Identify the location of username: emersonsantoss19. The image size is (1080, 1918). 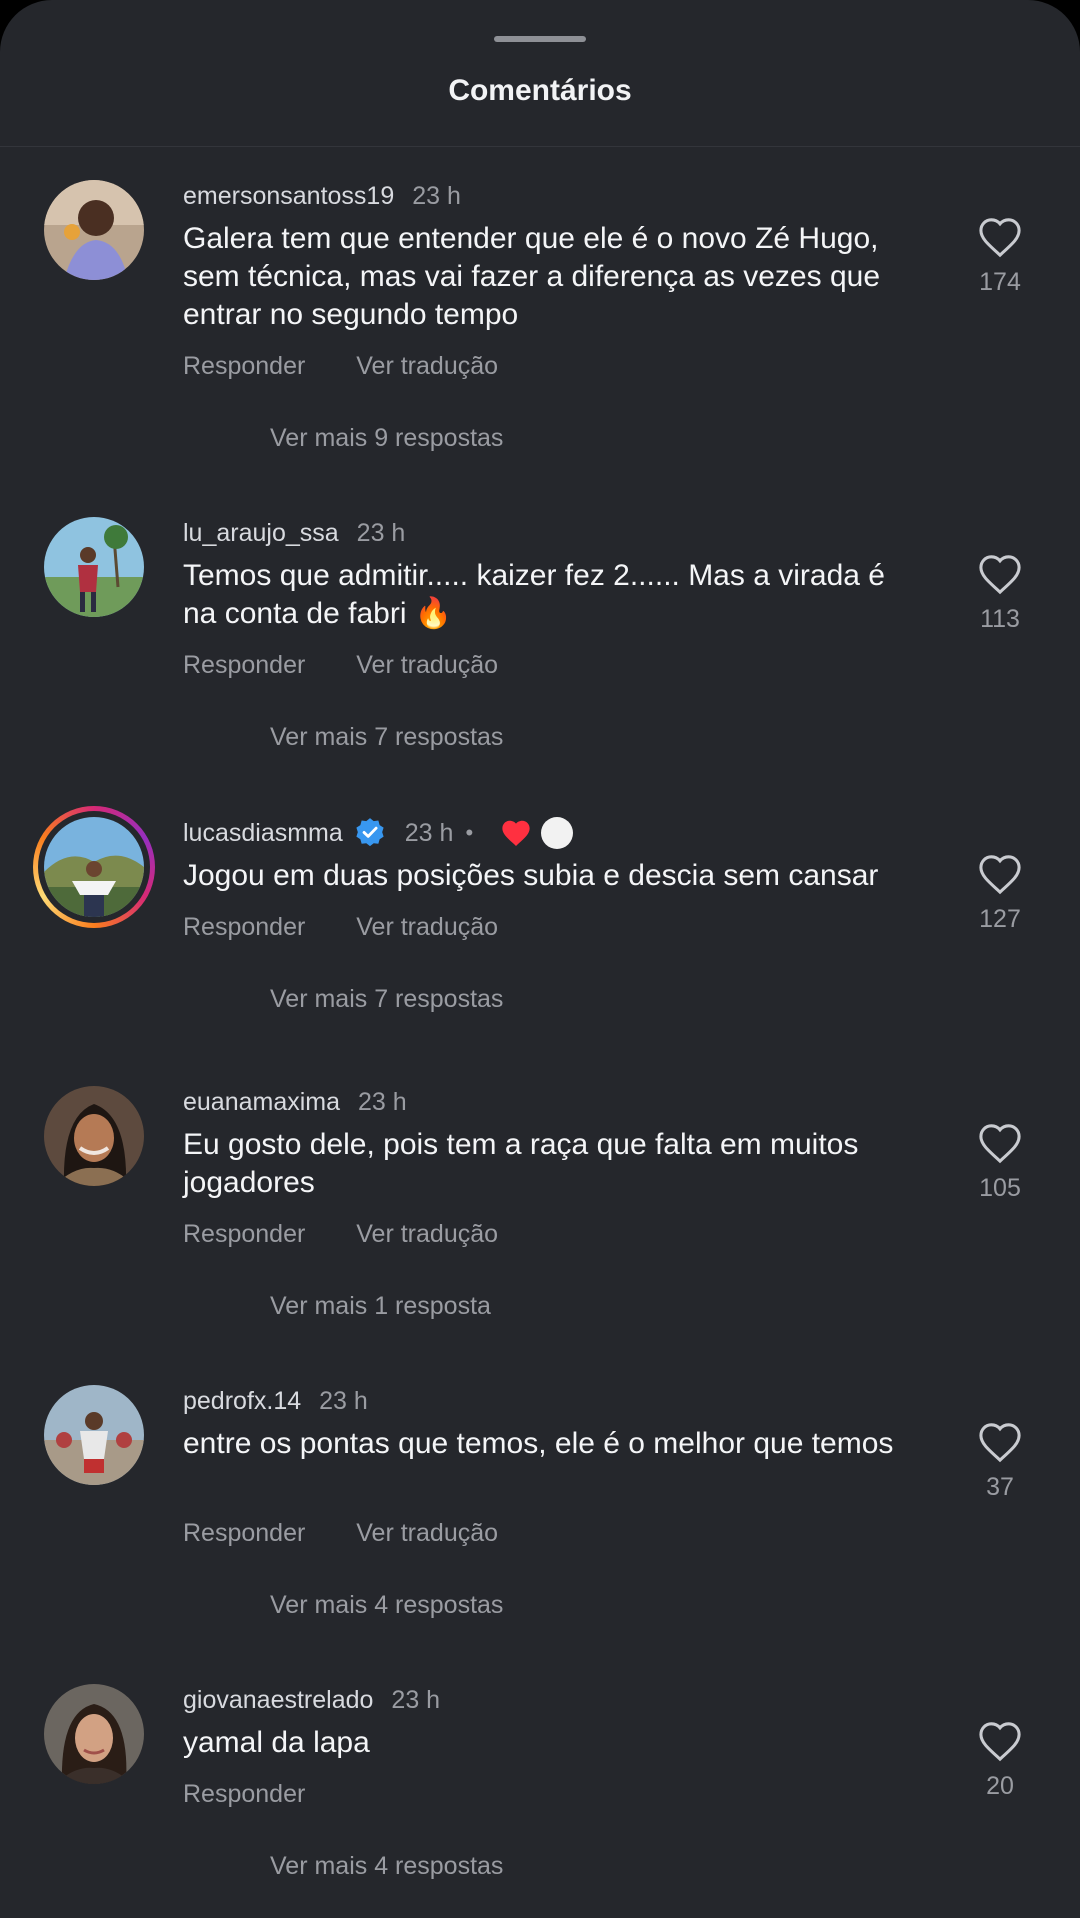
(288, 196).